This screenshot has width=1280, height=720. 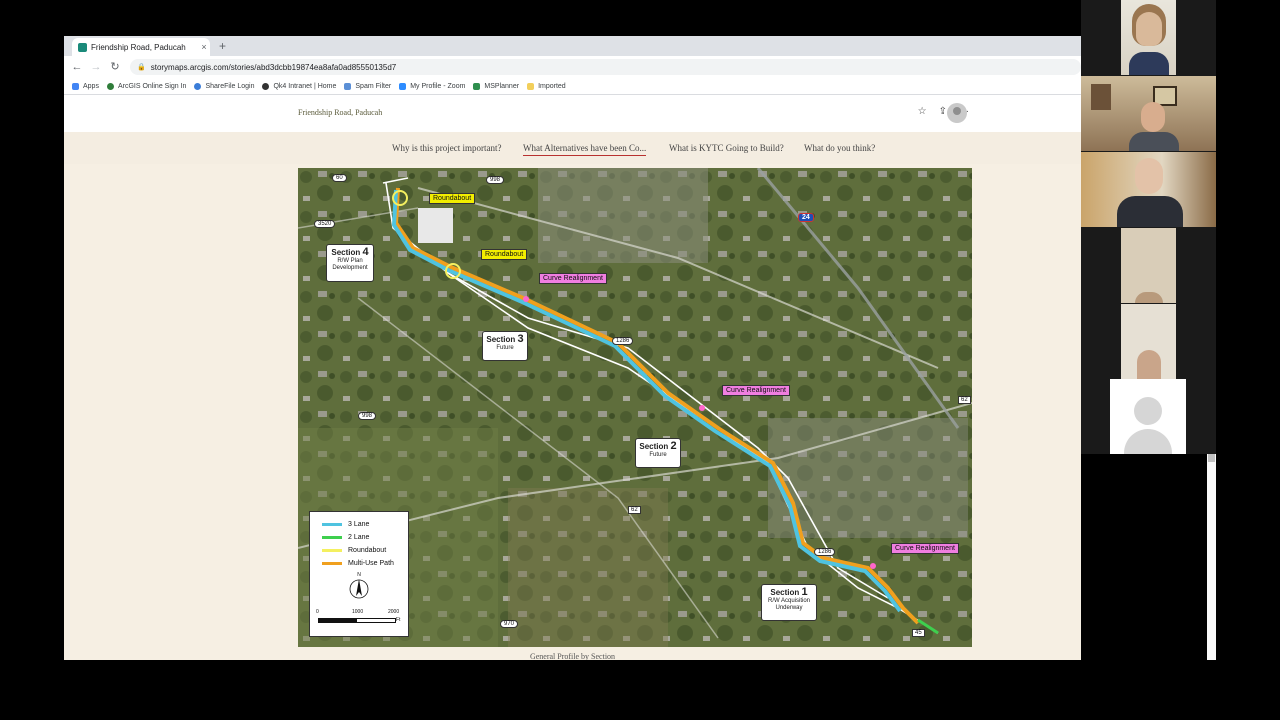 I want to click on story-title: Friendship Road, Paducah, so click(x=340, y=112).